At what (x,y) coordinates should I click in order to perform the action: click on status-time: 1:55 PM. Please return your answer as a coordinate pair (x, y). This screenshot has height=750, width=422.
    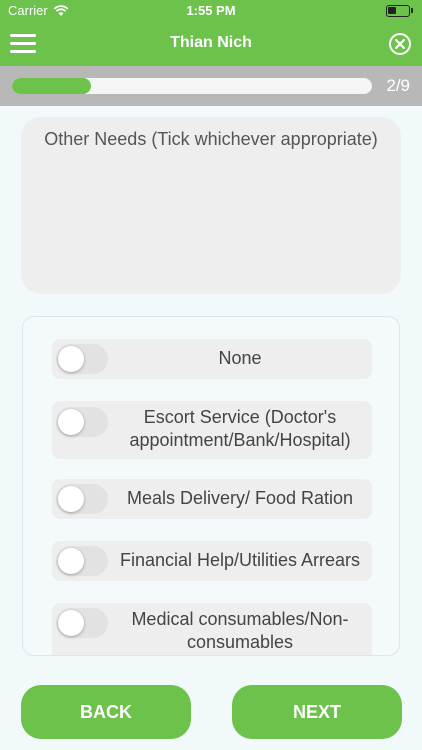
    Looking at the image, I should click on (211, 10).